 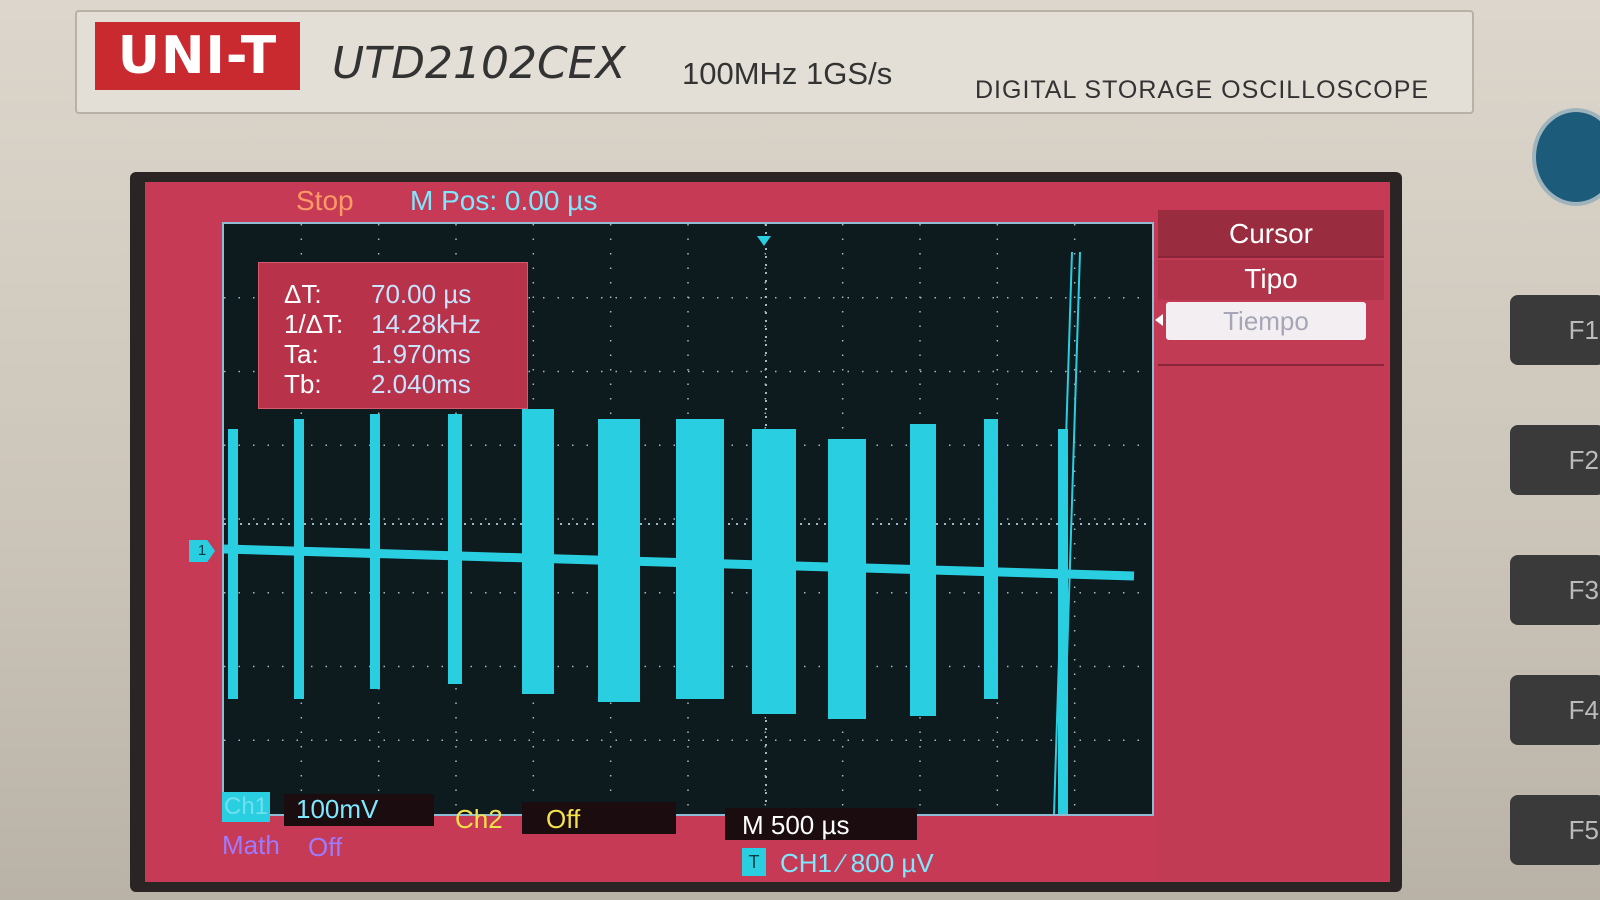 I want to click on tb-label: Tb:, so click(x=303, y=384).